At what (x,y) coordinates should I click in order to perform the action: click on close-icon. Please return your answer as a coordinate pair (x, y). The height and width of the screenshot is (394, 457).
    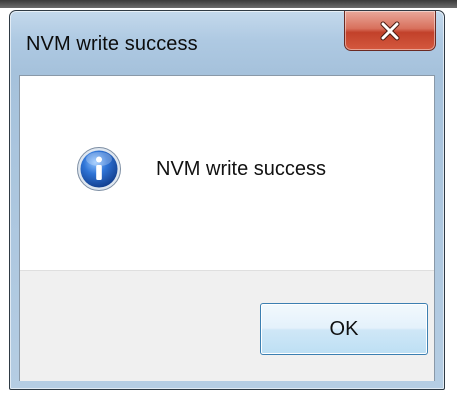
    Looking at the image, I should click on (390, 30).